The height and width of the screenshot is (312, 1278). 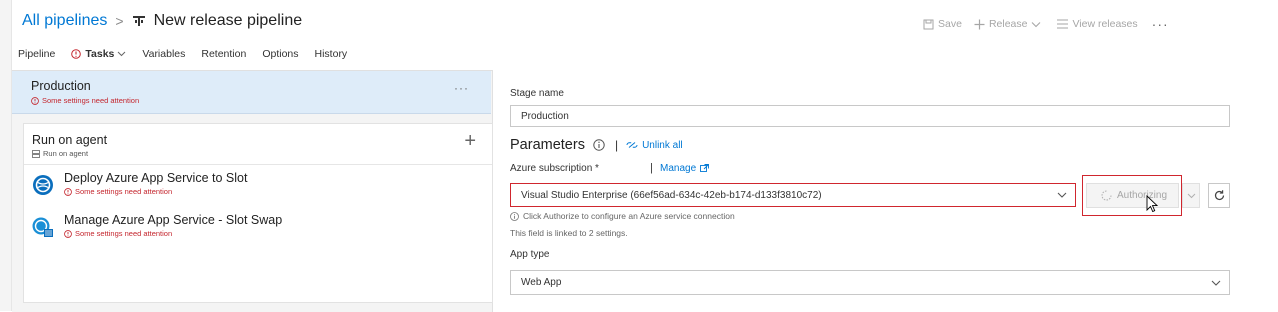 I want to click on app-type-value: Web App, so click(x=541, y=282).